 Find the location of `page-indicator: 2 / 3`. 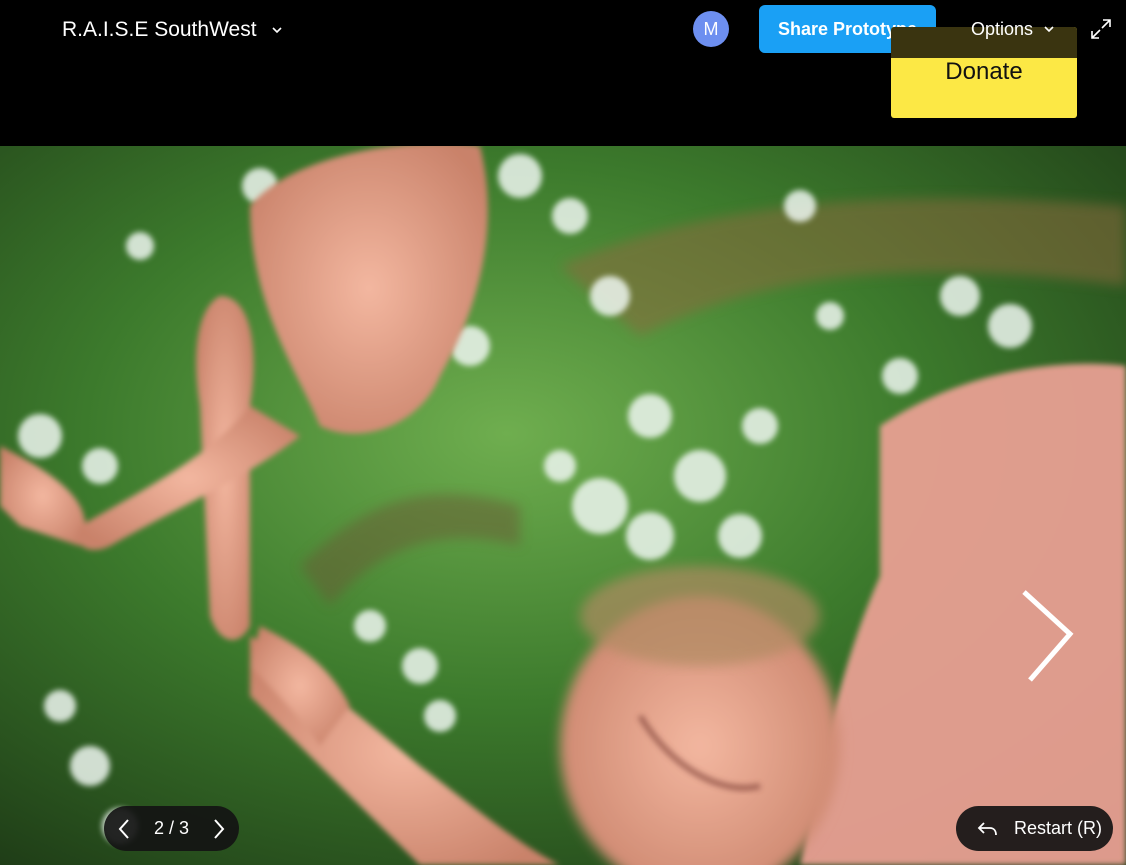

page-indicator: 2 / 3 is located at coordinates (171, 828).